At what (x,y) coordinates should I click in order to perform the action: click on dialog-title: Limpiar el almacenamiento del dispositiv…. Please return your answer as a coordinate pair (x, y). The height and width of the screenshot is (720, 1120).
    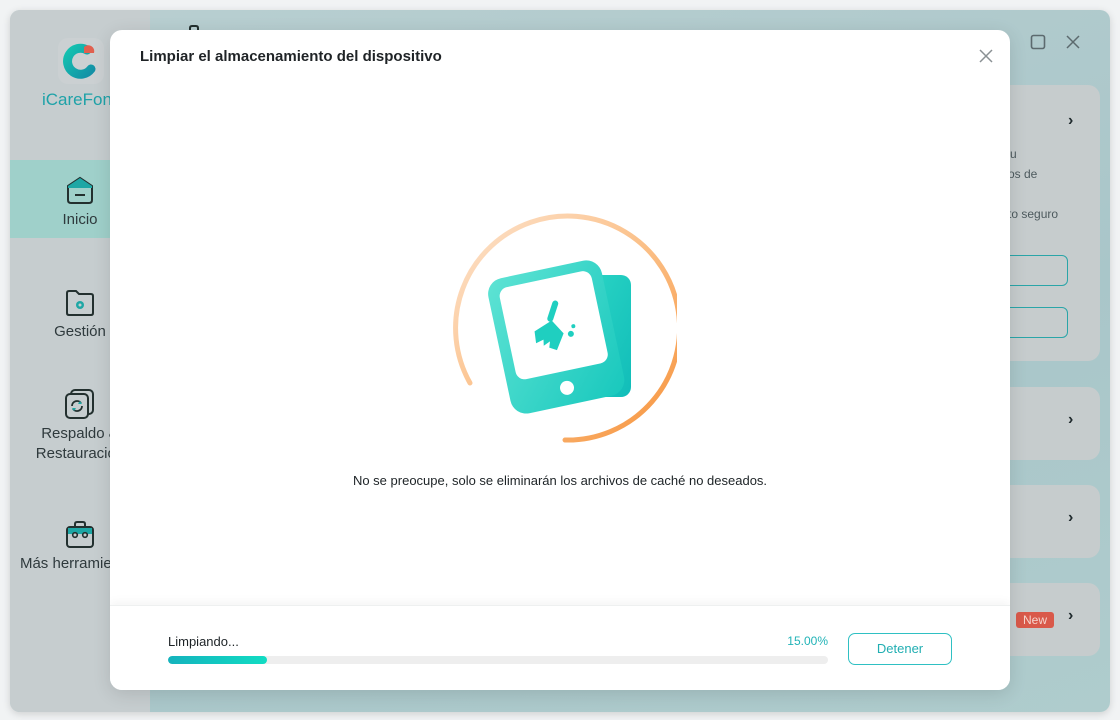
    Looking at the image, I should click on (291, 56).